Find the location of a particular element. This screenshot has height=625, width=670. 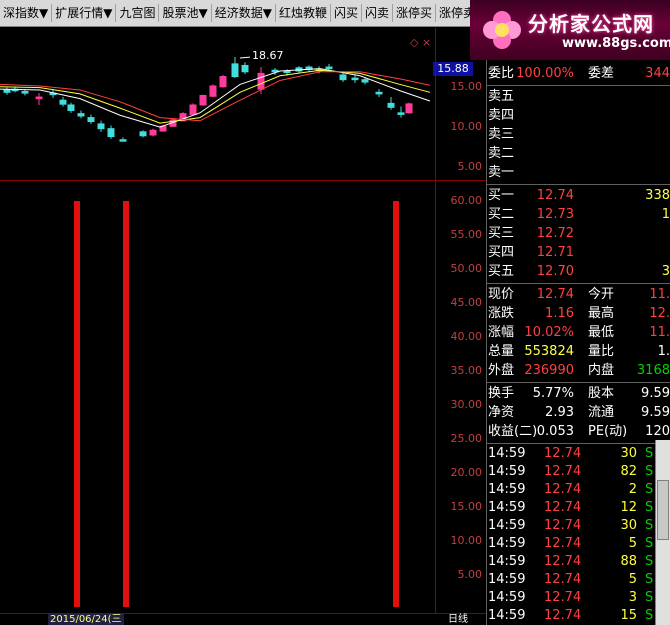

toolbar-item: 闪买 is located at coordinates (346, 13).